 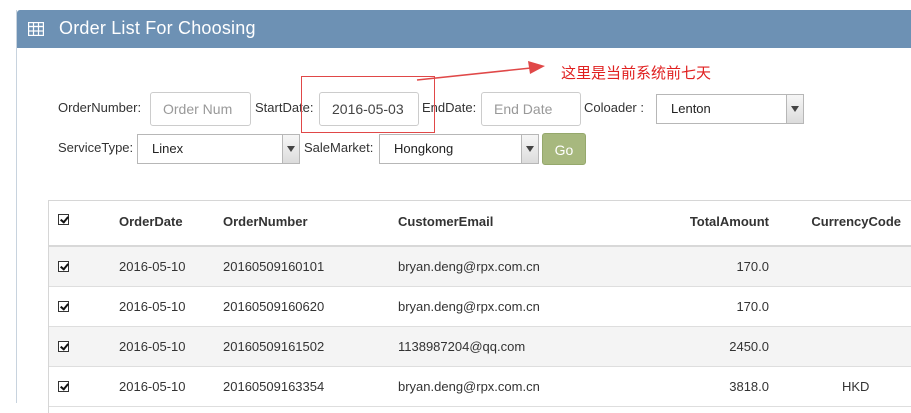 What do you see at coordinates (636, 73) in the screenshot?
I see `annotation-note: 这里是当前系统前七天` at bounding box center [636, 73].